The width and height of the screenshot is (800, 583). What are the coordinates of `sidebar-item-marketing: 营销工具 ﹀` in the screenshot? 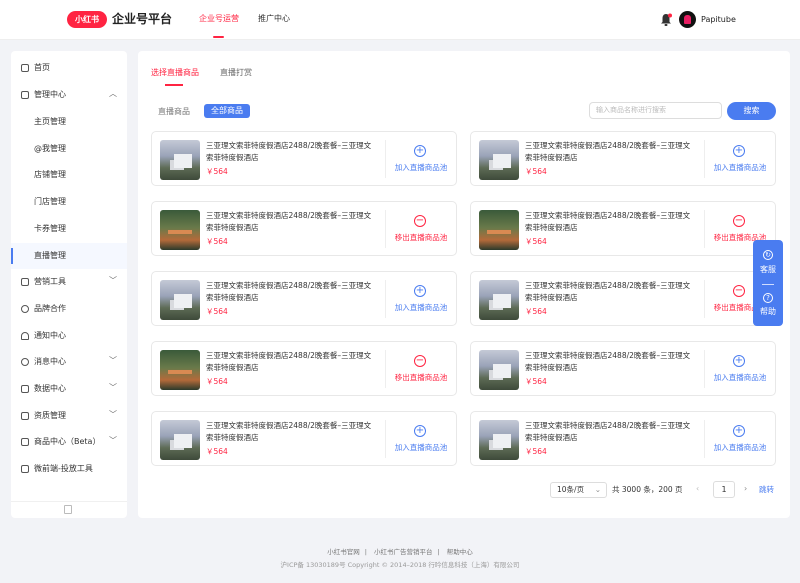 It's located at (69, 282).